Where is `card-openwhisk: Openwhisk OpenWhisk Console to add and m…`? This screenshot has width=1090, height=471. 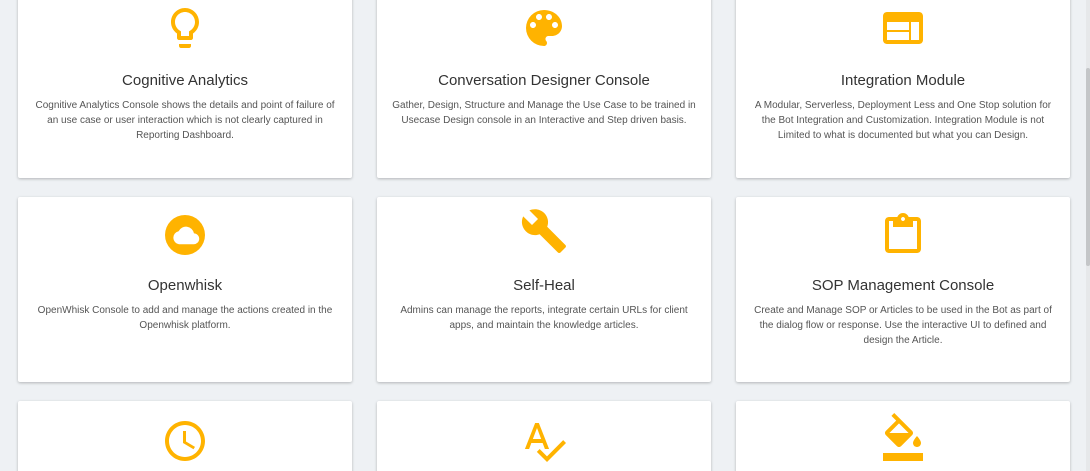
card-openwhisk: Openwhisk OpenWhisk Console to add and m… is located at coordinates (185, 289).